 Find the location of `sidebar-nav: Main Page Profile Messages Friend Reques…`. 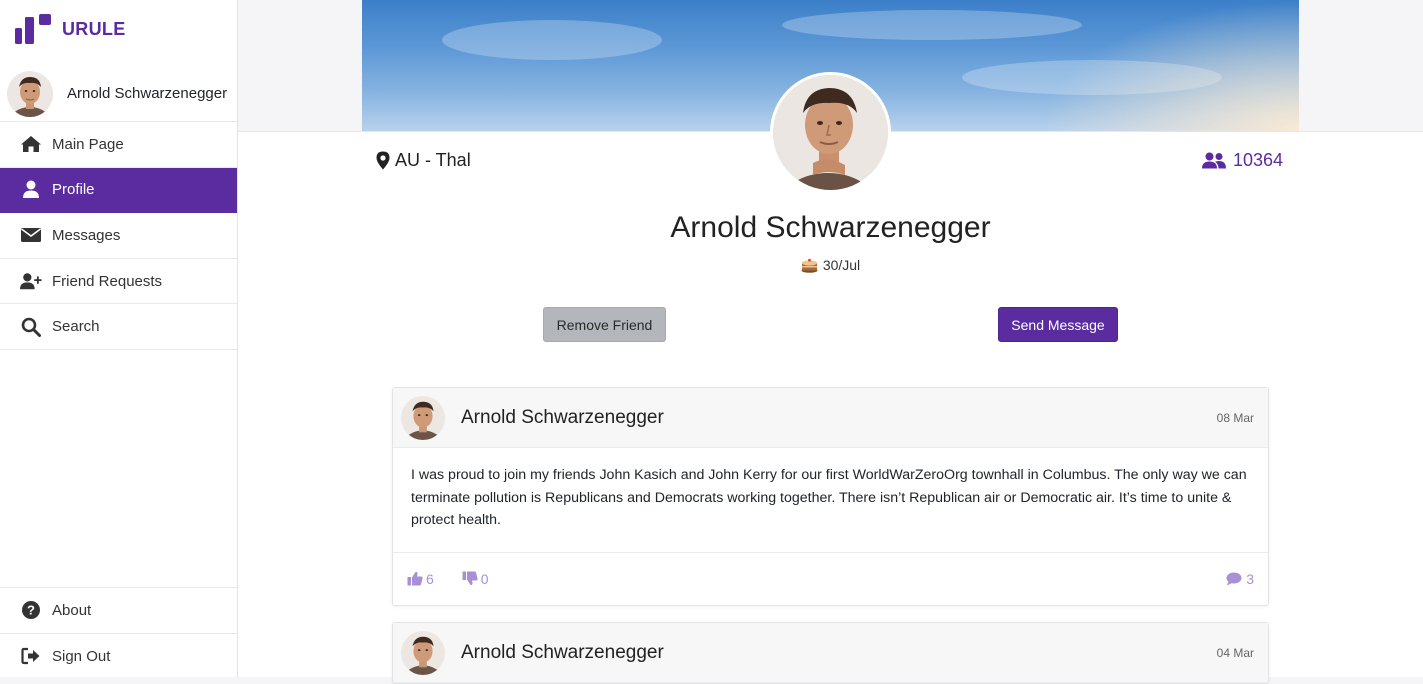

sidebar-nav: Main Page Profile Messages Friend Reques… is located at coordinates (118, 236).